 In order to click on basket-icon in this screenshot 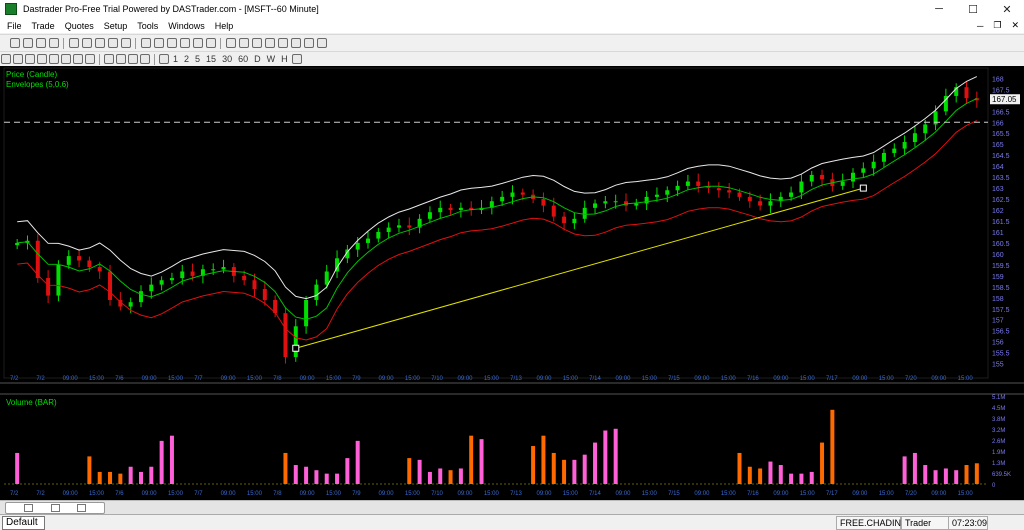, I will do `click(211, 43)`.